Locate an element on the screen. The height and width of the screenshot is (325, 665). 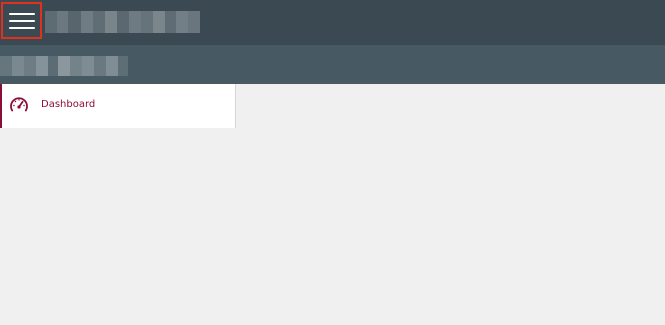
section-title-redacted is located at coordinates (64, 66).